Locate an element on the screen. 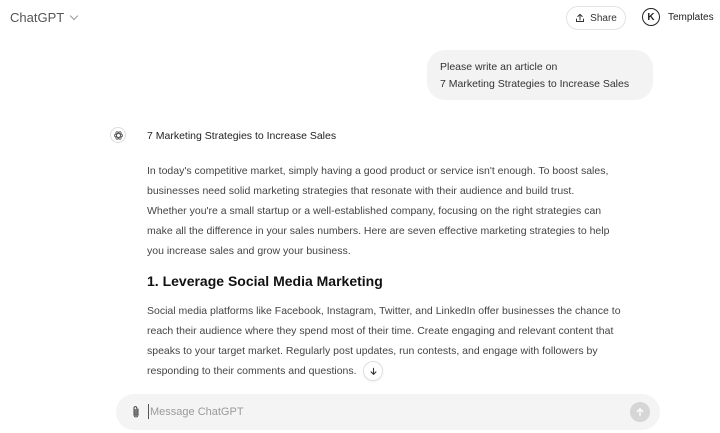 Image resolution: width=720 pixels, height=433 pixels. message-composer is located at coordinates (388, 412).